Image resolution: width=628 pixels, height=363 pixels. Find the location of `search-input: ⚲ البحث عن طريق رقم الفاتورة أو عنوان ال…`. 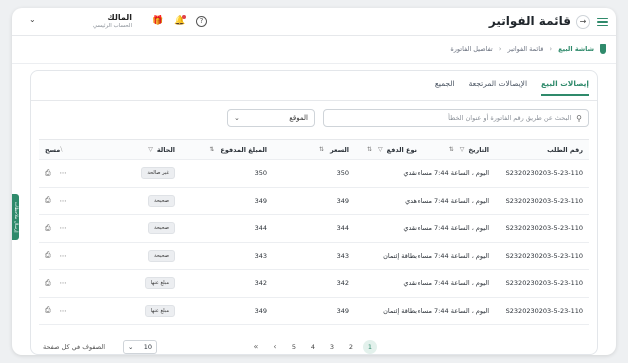

search-input: ⚲ البحث عن طريق رقم الفاتورة أو عنوان ال… is located at coordinates (456, 118).